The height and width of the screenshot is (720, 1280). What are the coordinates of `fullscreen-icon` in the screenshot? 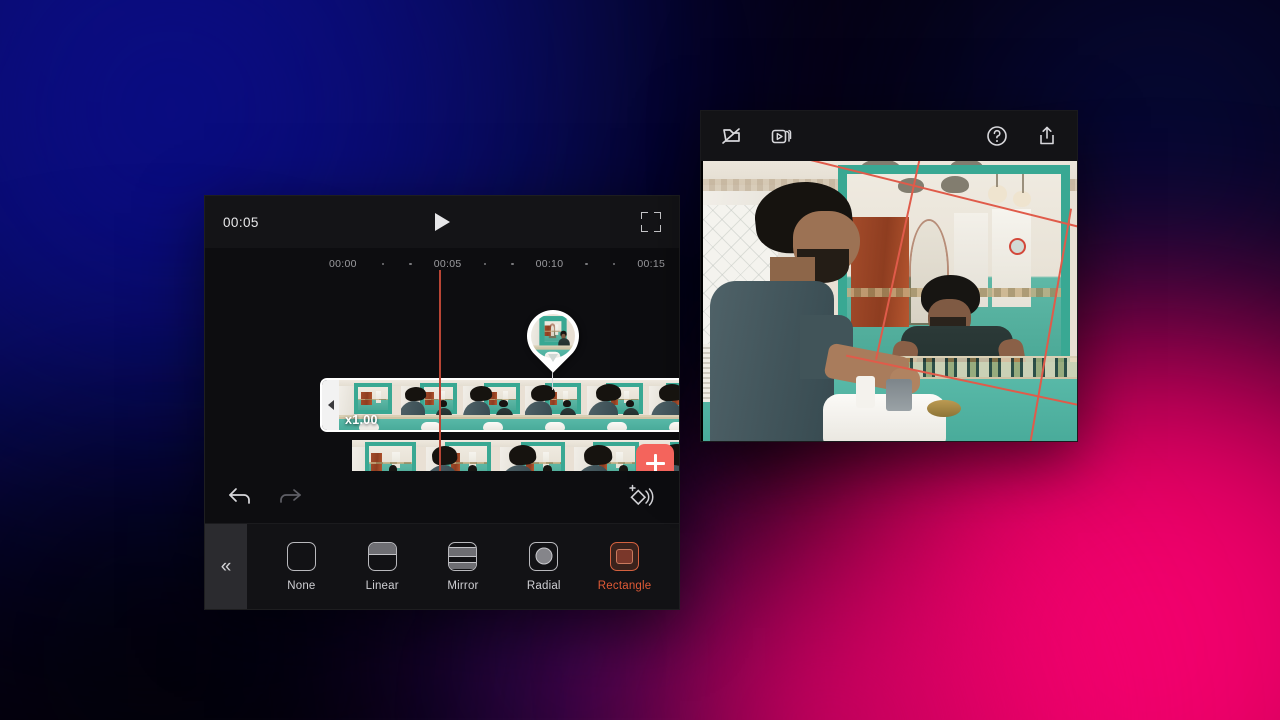 It's located at (651, 222).